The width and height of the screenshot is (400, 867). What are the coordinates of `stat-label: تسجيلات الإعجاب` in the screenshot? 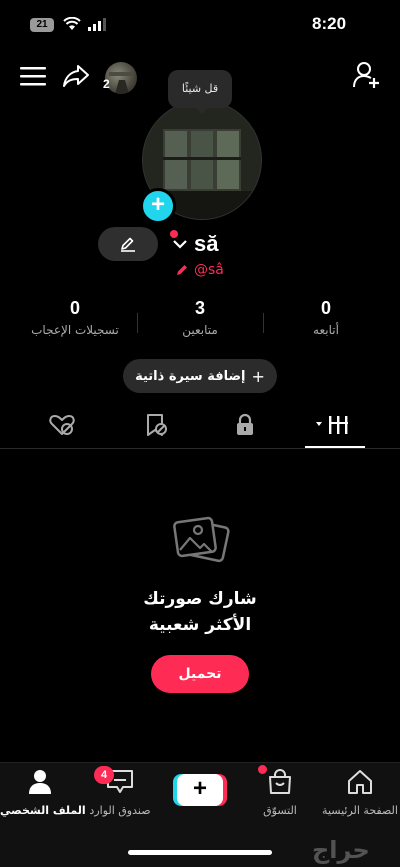 It's located at (75, 330).